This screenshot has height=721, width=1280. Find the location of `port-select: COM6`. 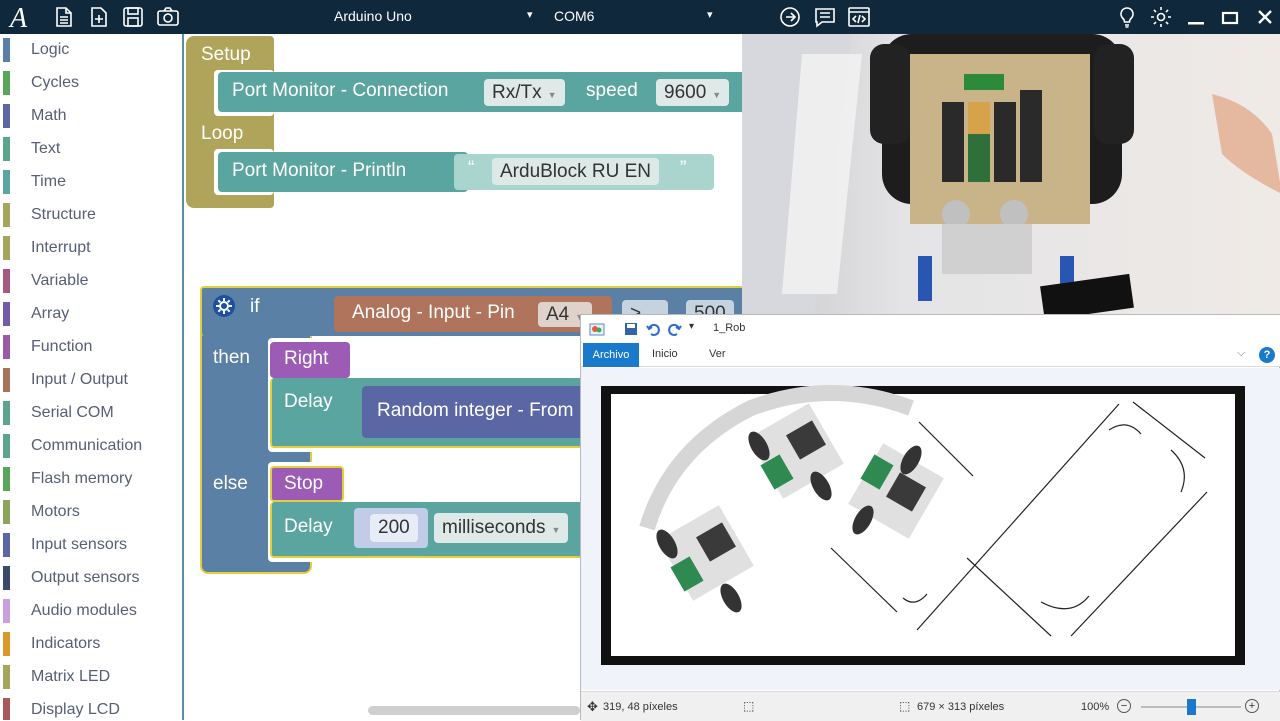

port-select: COM6 is located at coordinates (574, 16).